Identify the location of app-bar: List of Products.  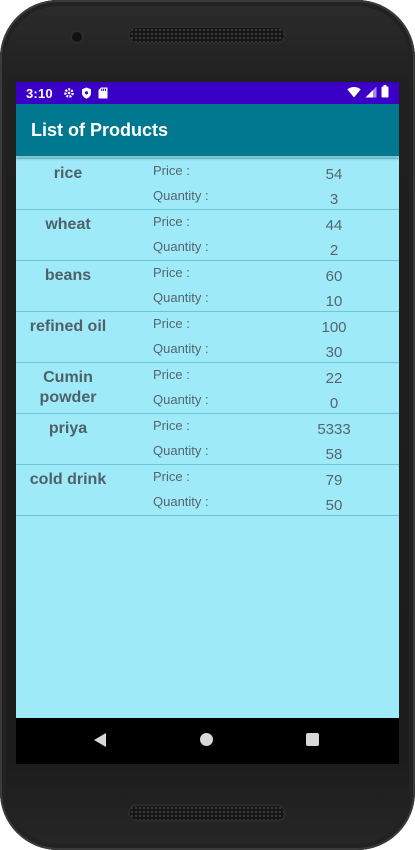
(207, 130).